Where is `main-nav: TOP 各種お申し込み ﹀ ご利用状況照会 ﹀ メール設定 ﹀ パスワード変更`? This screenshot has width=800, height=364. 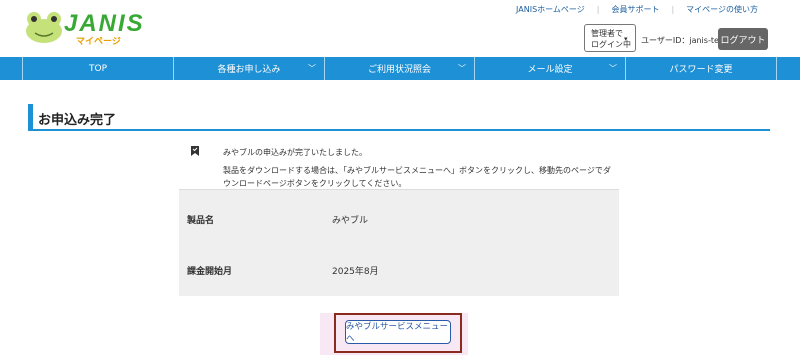
main-nav: TOP 各種お申し込み ﹀ ご利用状況照会 ﹀ メール設定 ﹀ パスワード変更 is located at coordinates (400, 68).